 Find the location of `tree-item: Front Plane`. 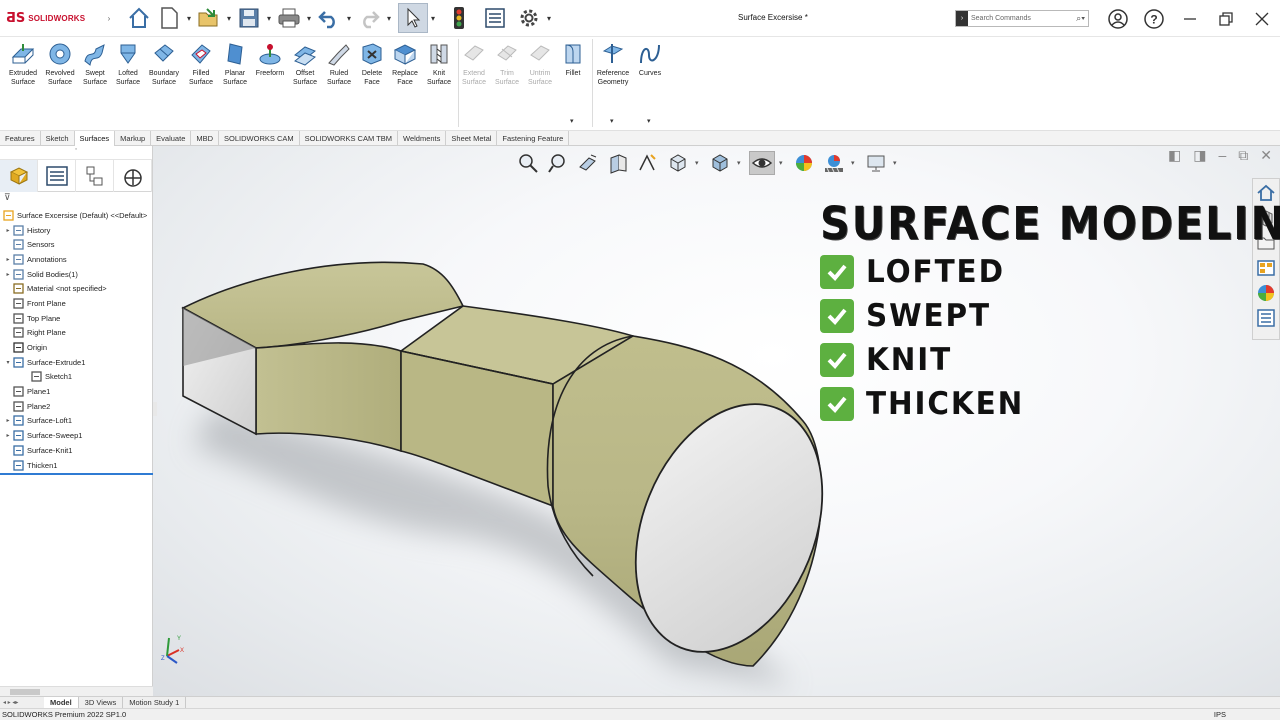

tree-item: Front Plane is located at coordinates (76, 303).